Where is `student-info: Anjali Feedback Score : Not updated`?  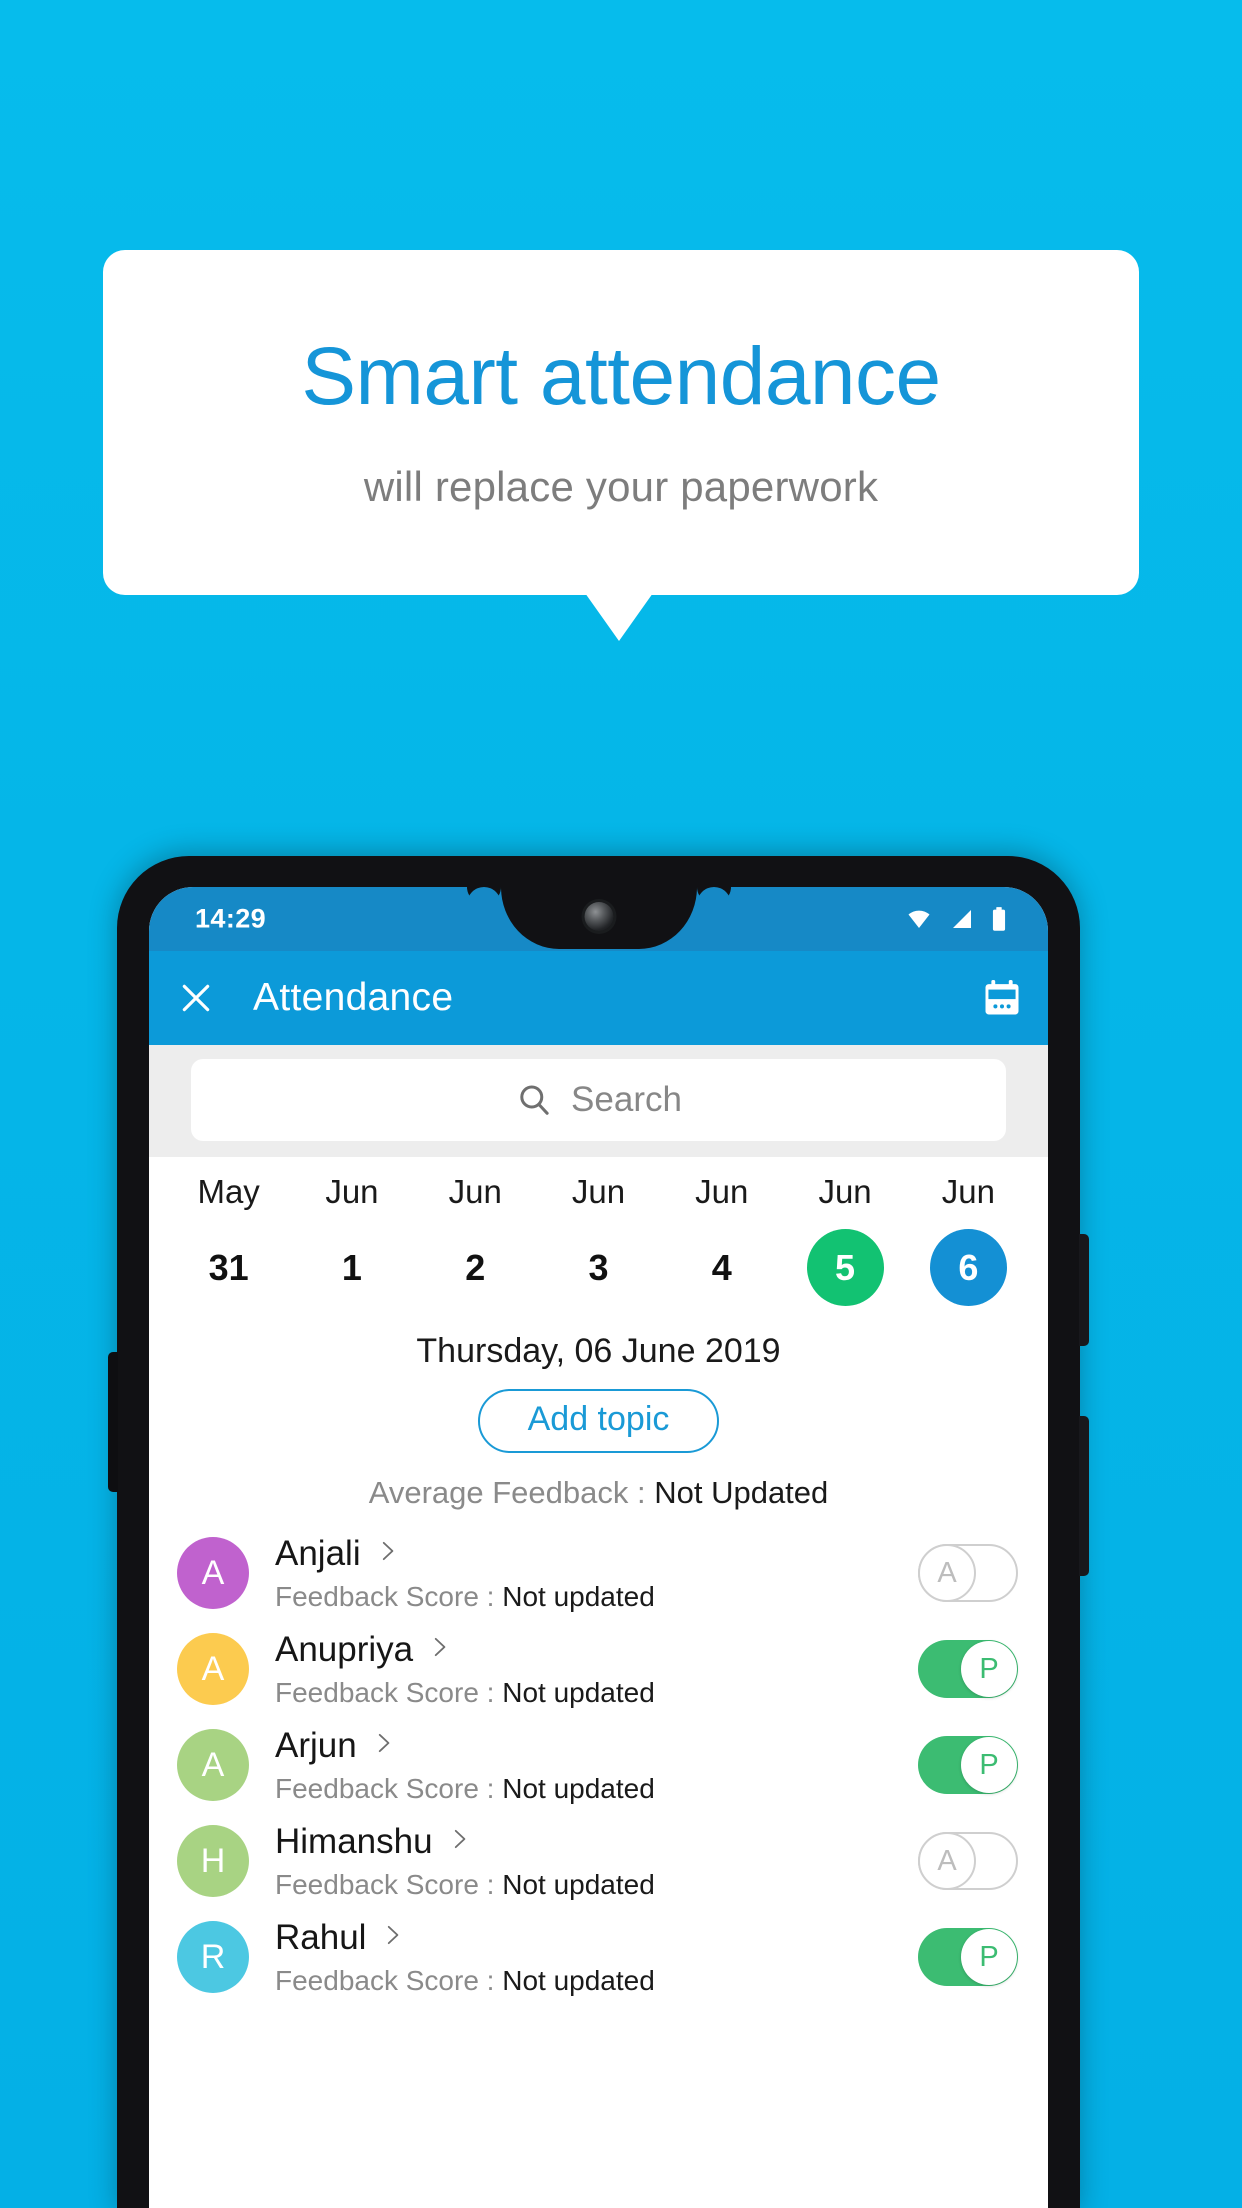 student-info: Anjali Feedback Score : Not updated is located at coordinates (596, 1573).